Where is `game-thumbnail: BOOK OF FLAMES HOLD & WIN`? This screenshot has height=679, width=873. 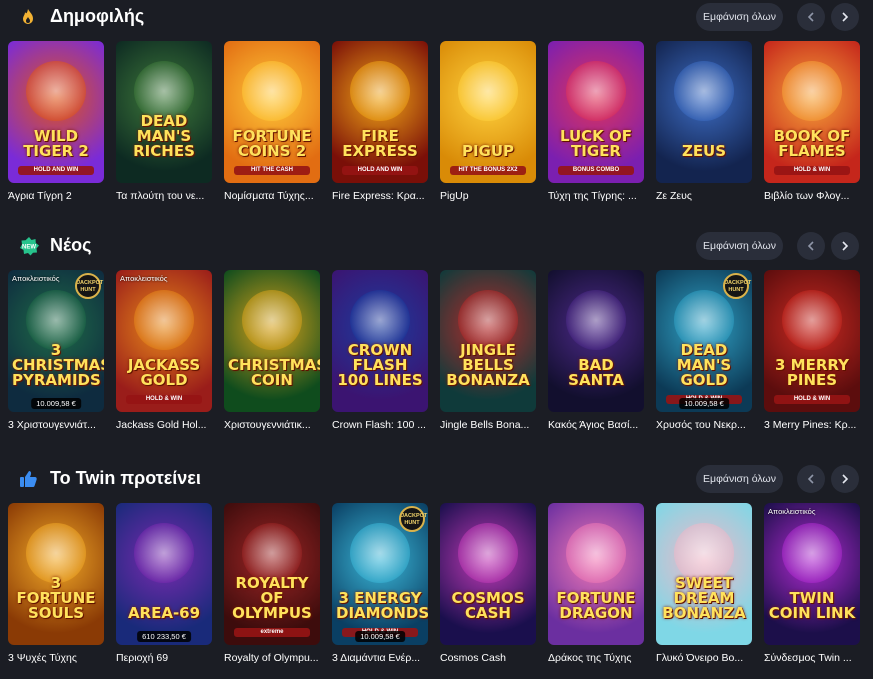 game-thumbnail: BOOK OF FLAMES HOLD & WIN is located at coordinates (812, 112).